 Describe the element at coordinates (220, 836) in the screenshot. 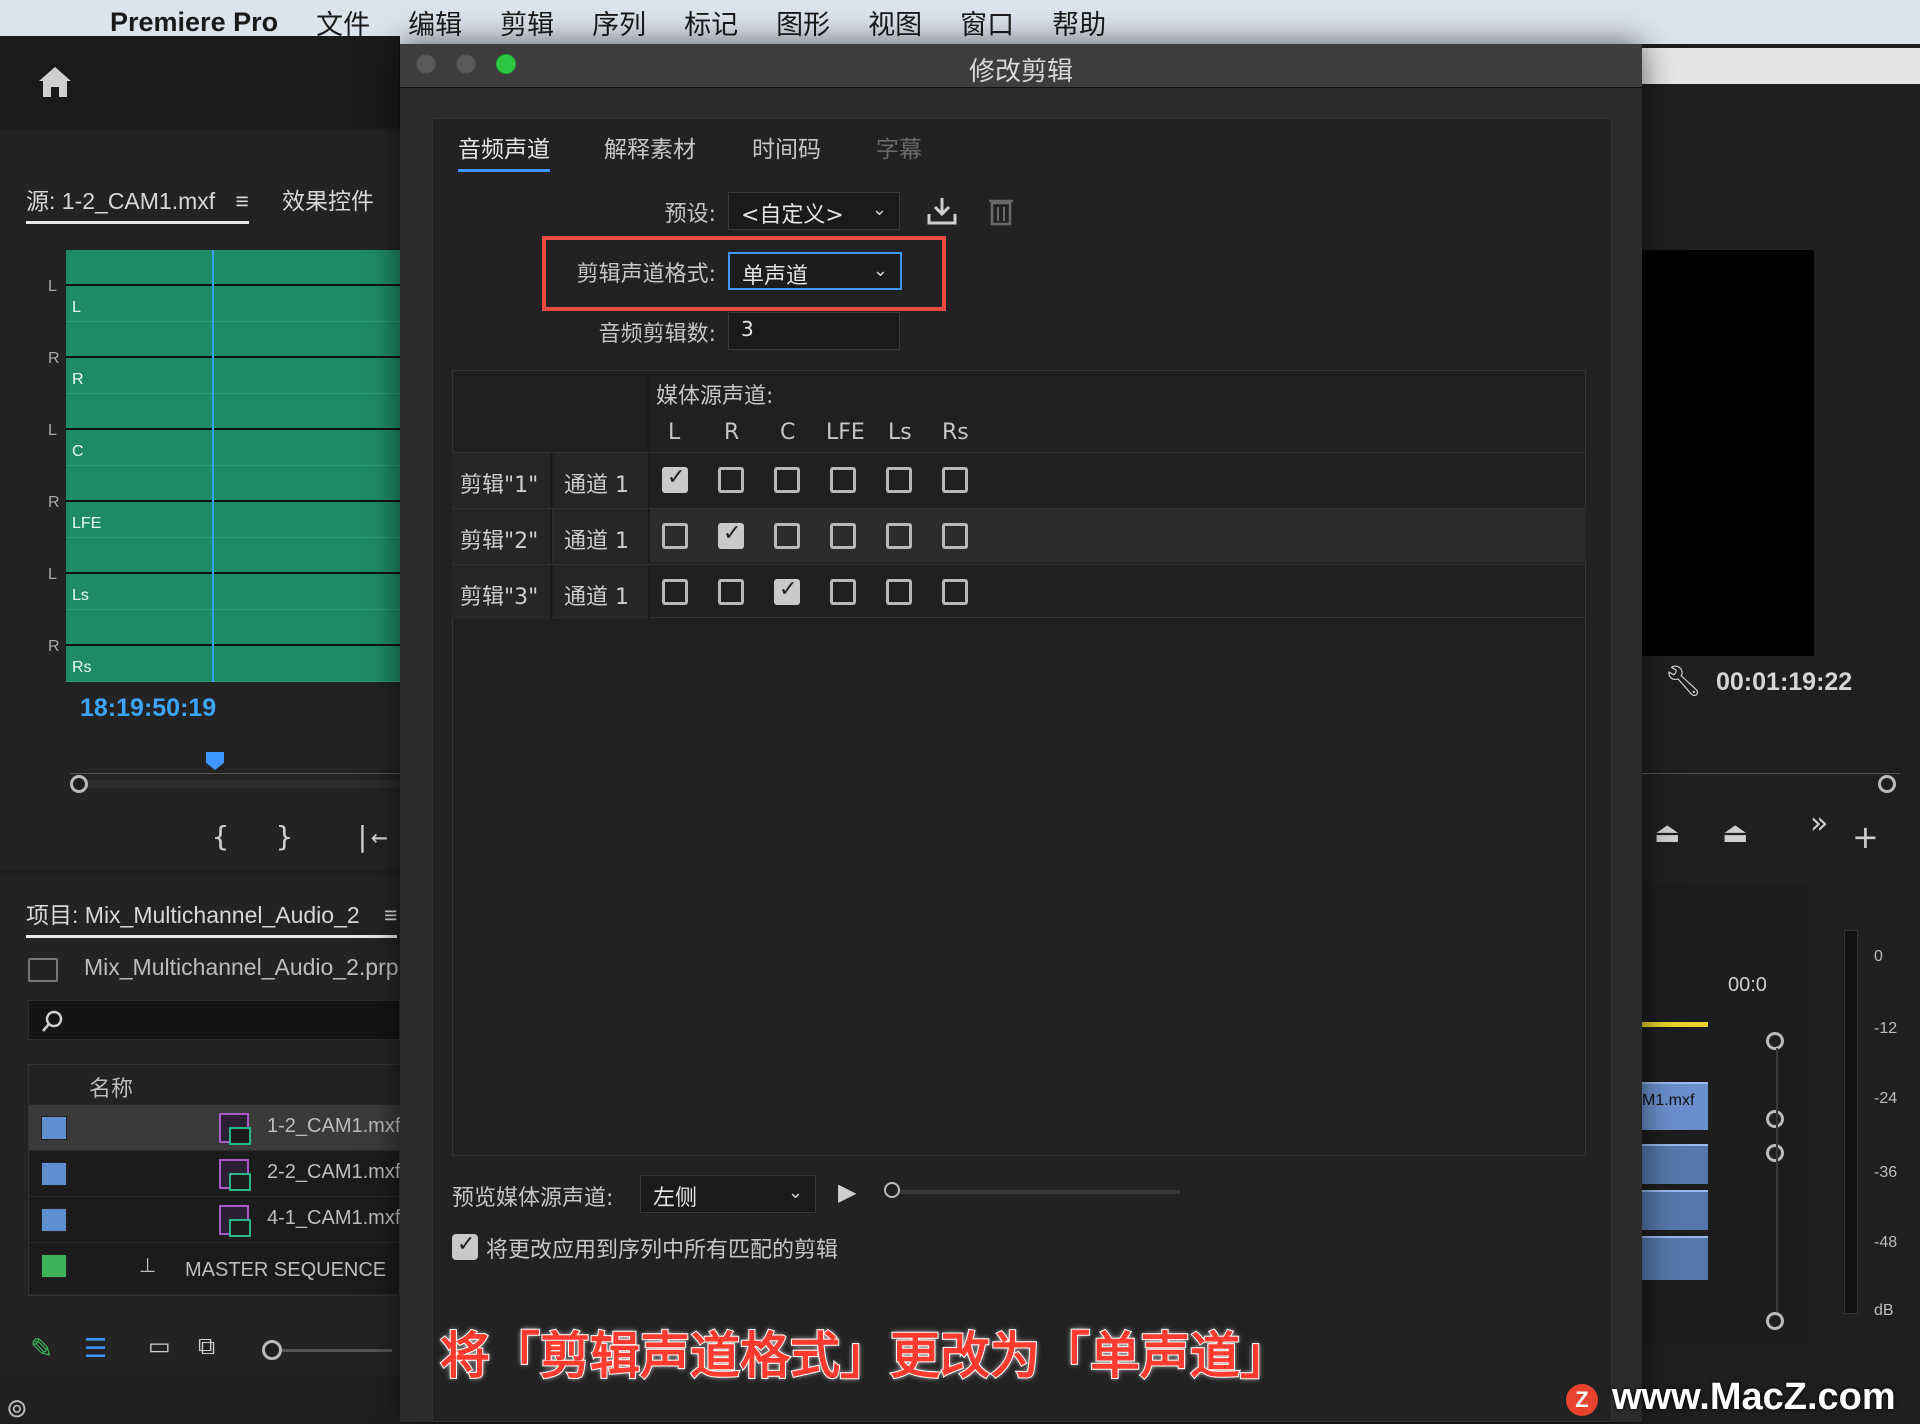

I see `mark-in-button: {` at that location.